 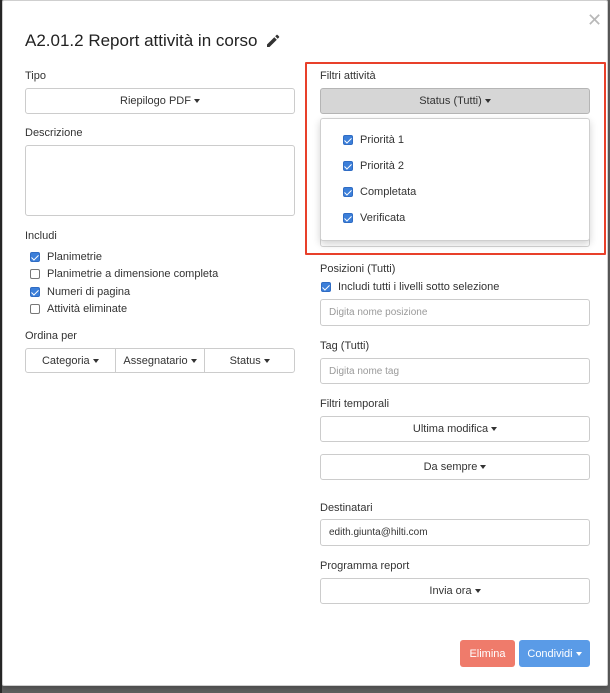 I want to click on ordina-assegnatario-button: Assegnatario, so click(x=160, y=360).